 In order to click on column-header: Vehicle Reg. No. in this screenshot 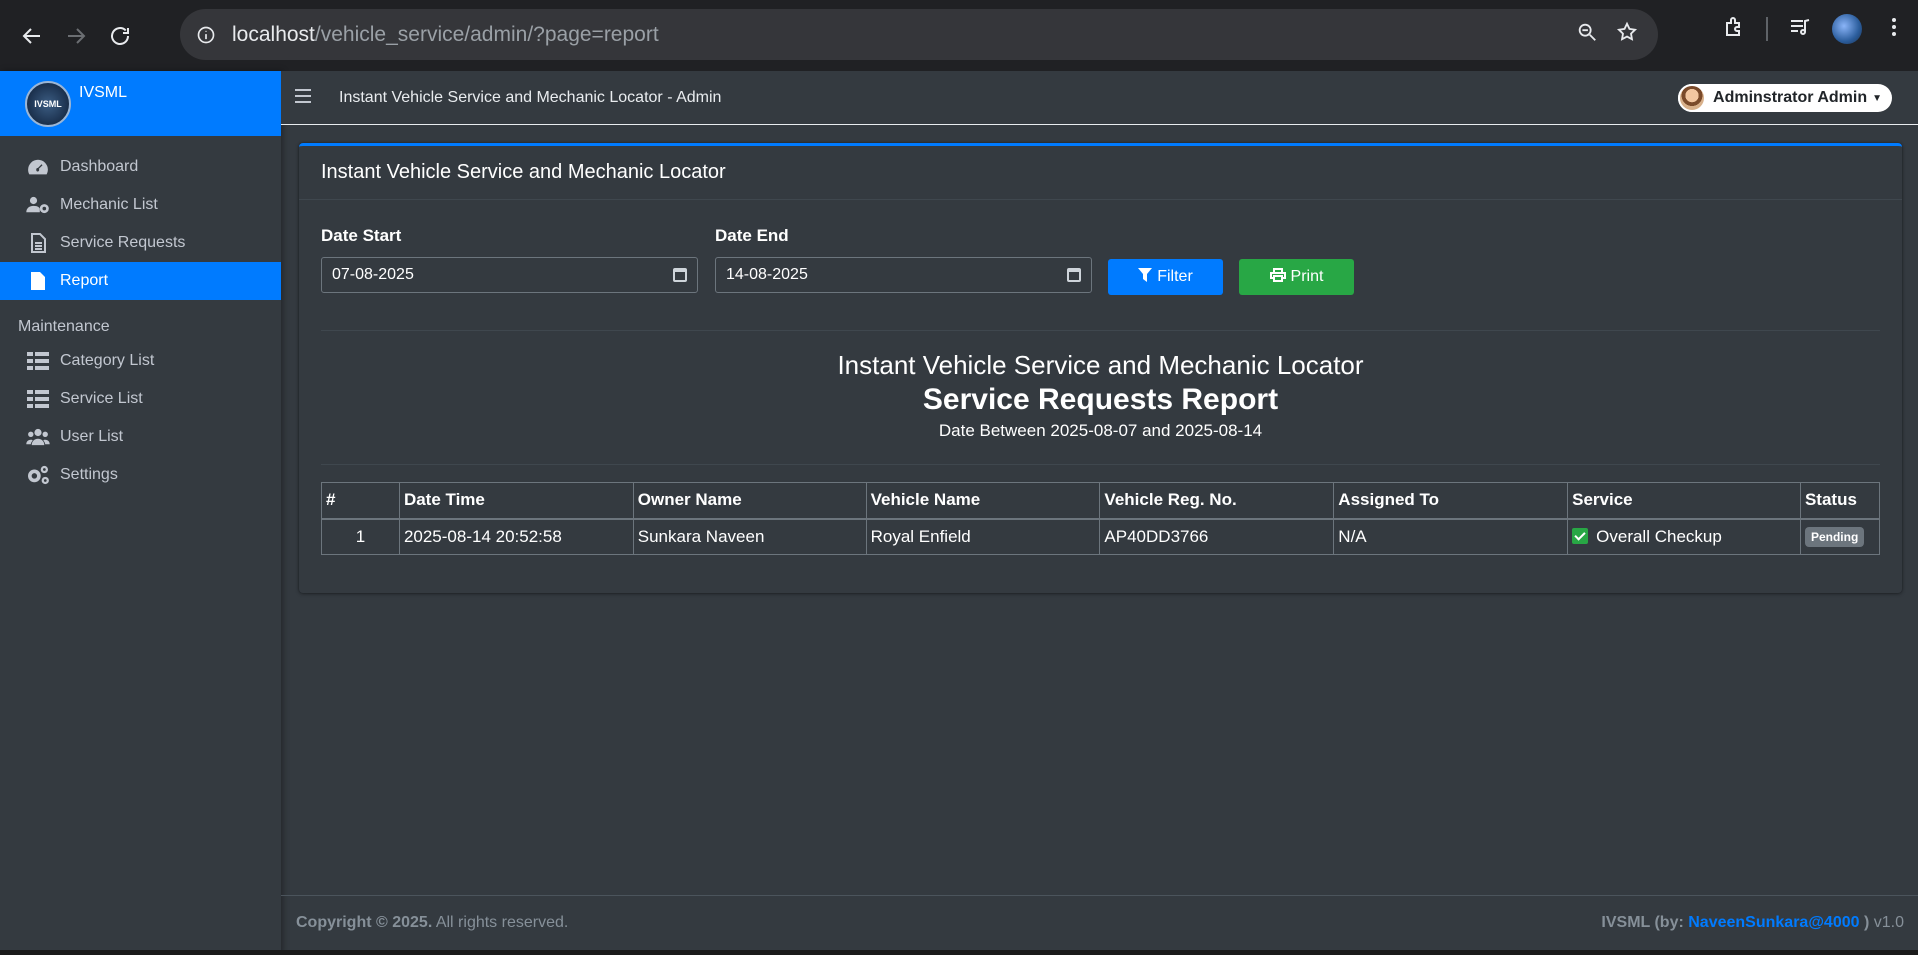, I will do `click(1217, 501)`.